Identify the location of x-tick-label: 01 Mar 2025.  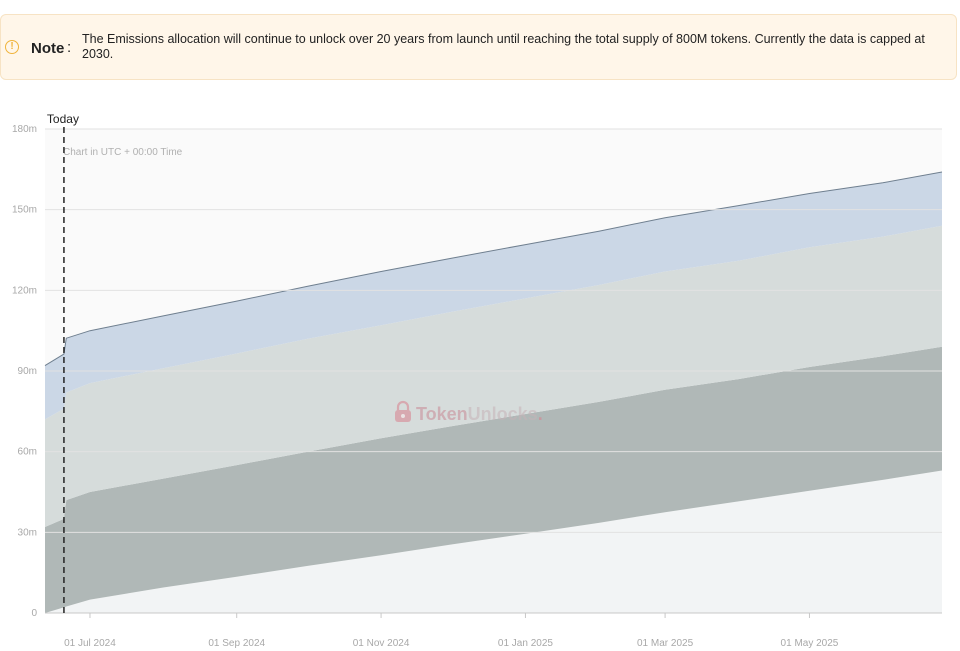
(665, 643).